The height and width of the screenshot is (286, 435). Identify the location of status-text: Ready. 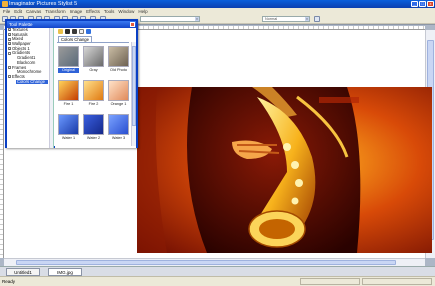
(9, 281).